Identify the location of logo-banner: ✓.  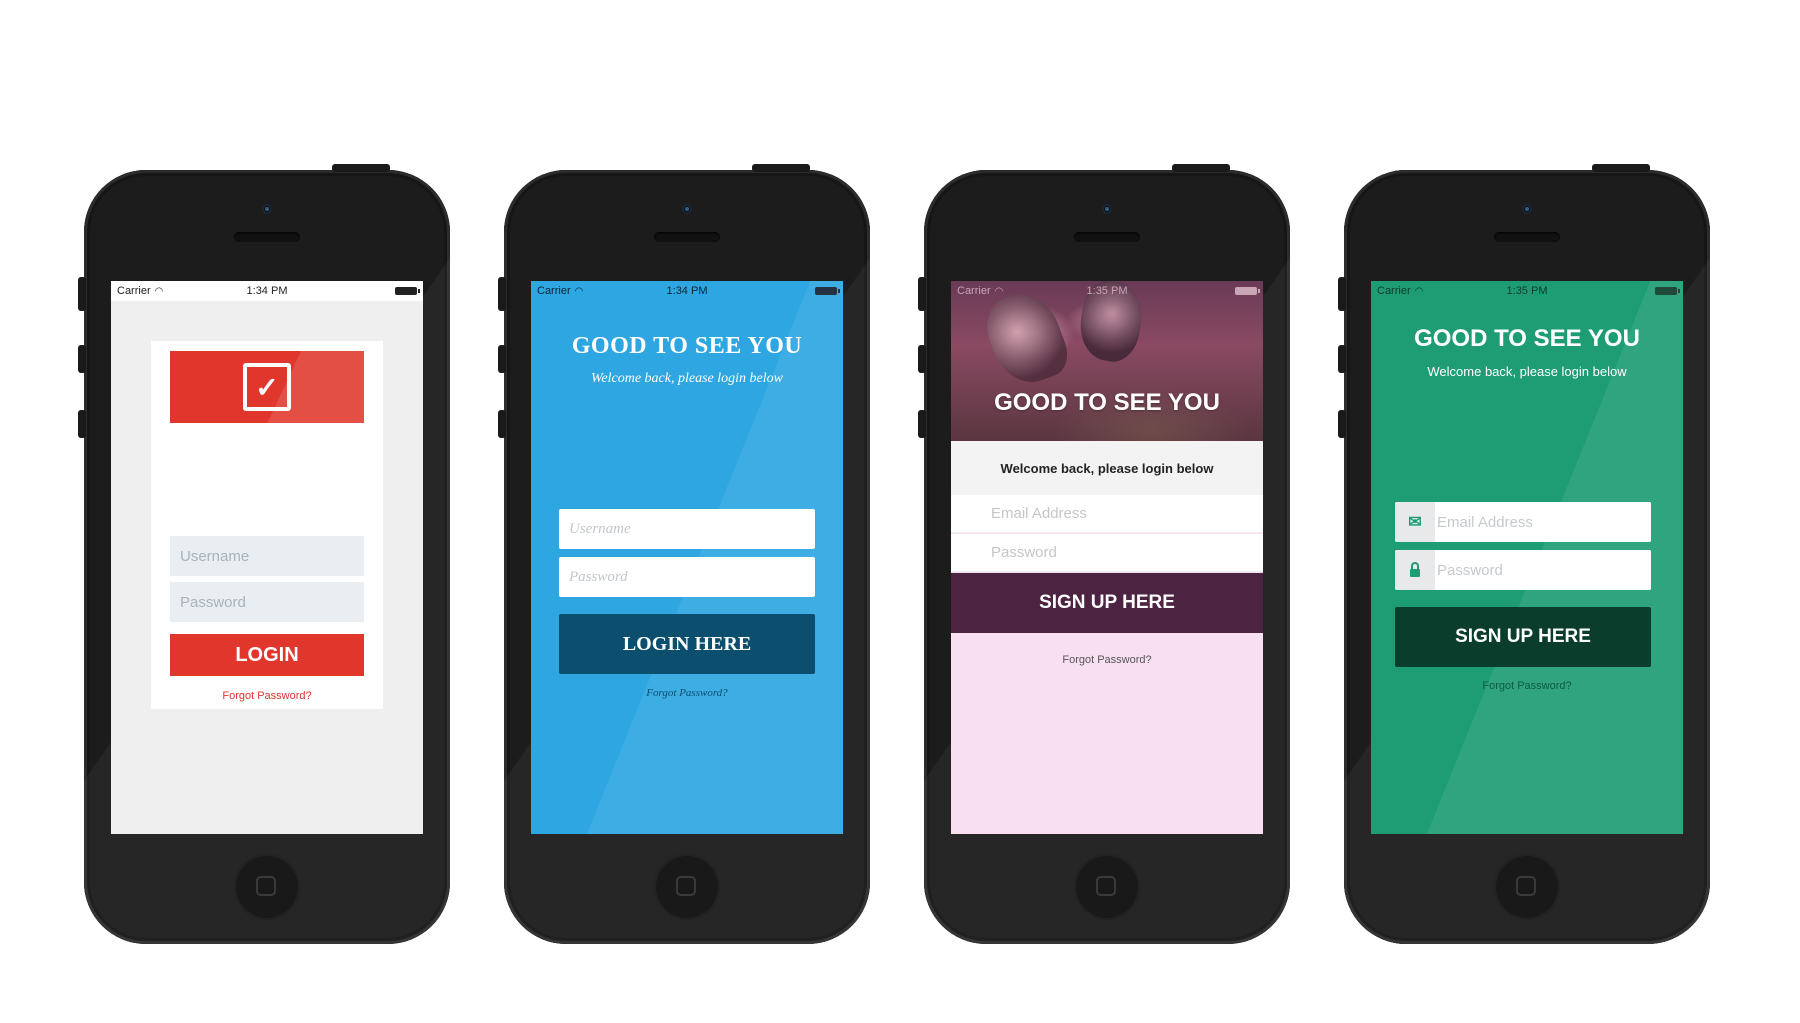
(267, 387).